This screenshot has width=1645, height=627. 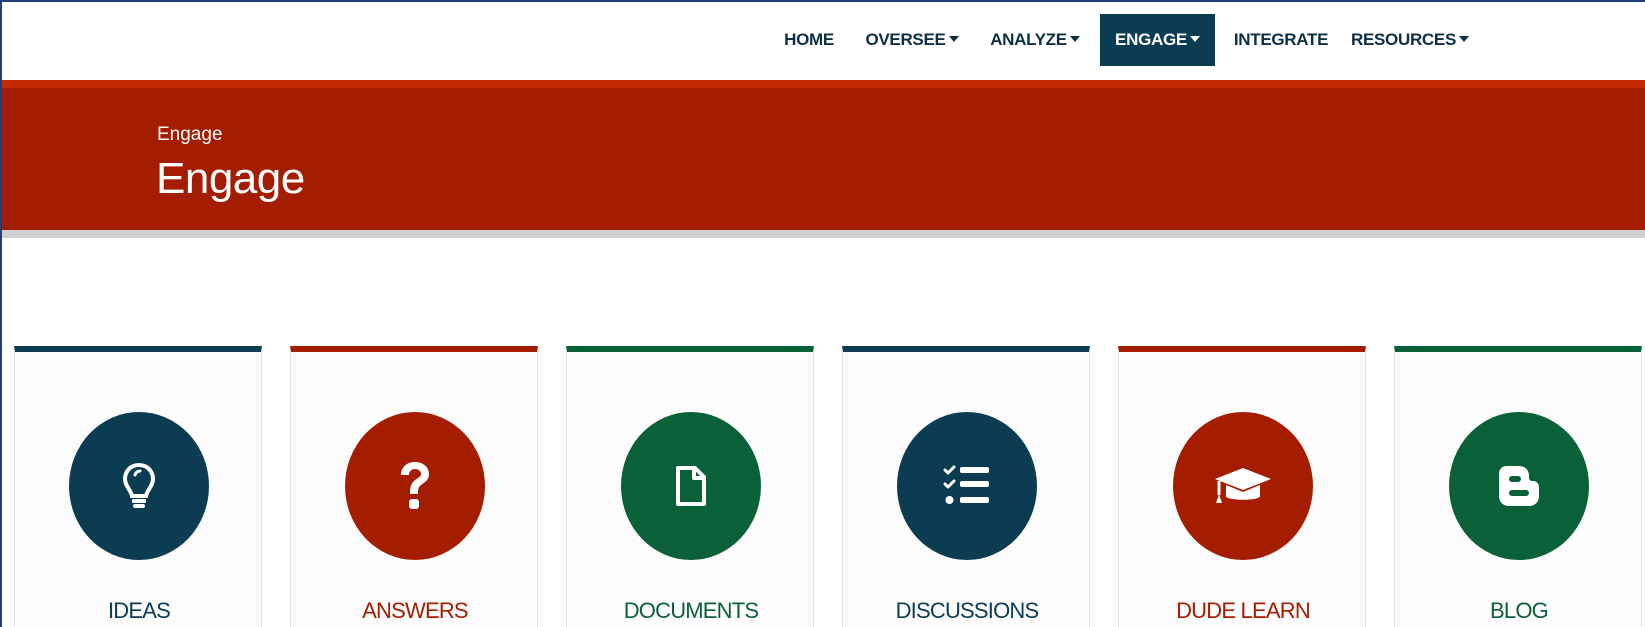 I want to click on graduation-cap-icon, so click(x=1243, y=485).